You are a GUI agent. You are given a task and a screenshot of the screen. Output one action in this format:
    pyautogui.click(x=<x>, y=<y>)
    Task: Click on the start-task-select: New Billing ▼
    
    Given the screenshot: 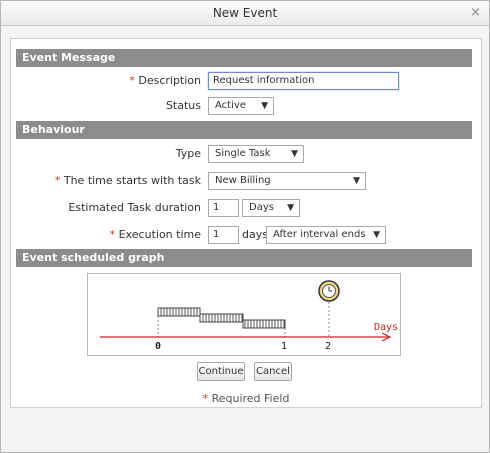 What is the action you would take?
    pyautogui.click(x=287, y=181)
    